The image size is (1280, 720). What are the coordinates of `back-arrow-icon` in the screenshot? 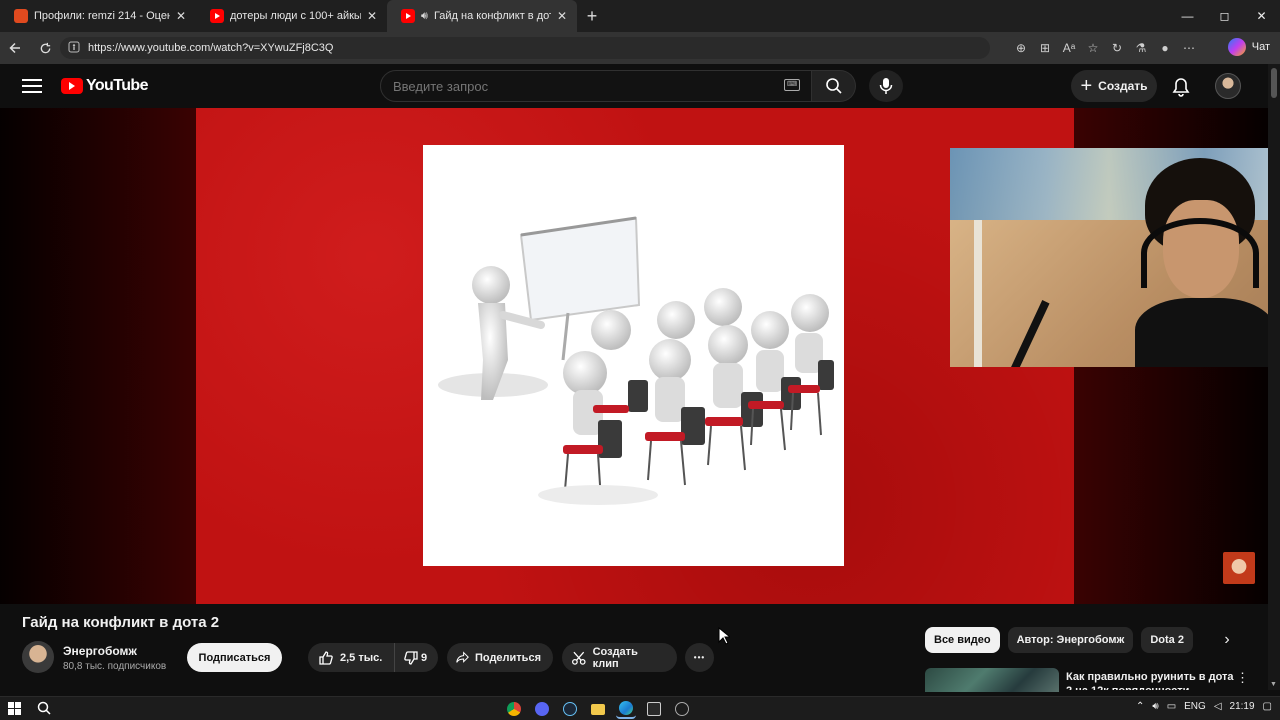 It's located at (14, 48).